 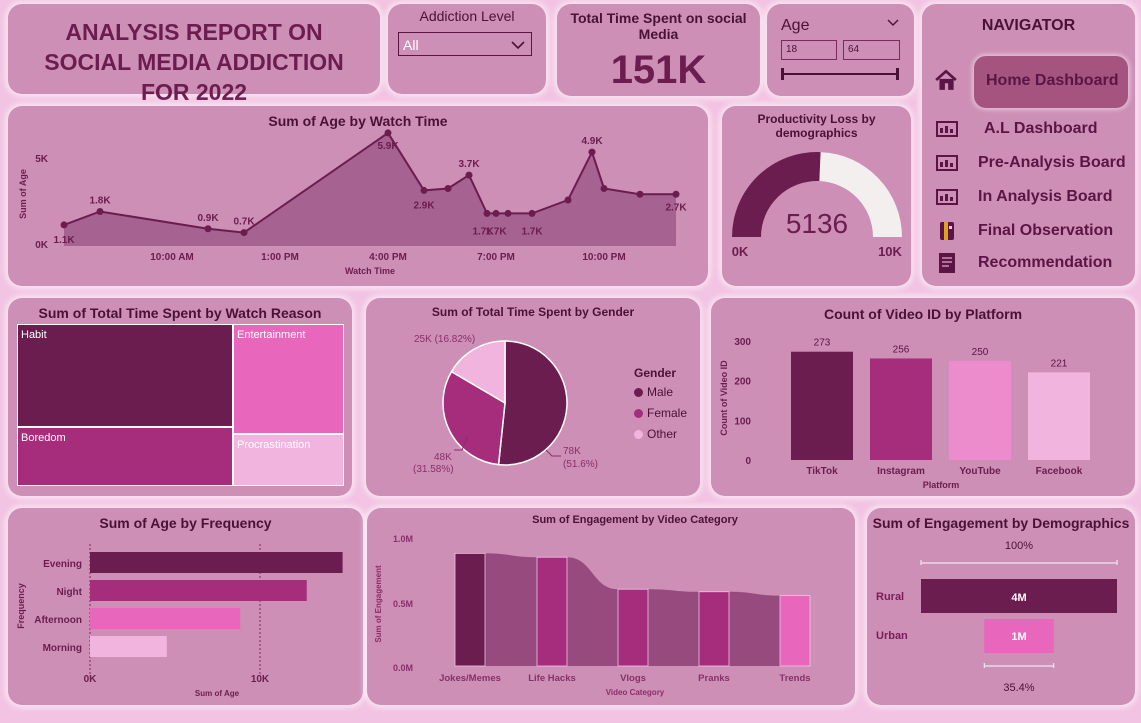 What do you see at coordinates (893, 23) in the screenshot?
I see `chevron-down-icon` at bounding box center [893, 23].